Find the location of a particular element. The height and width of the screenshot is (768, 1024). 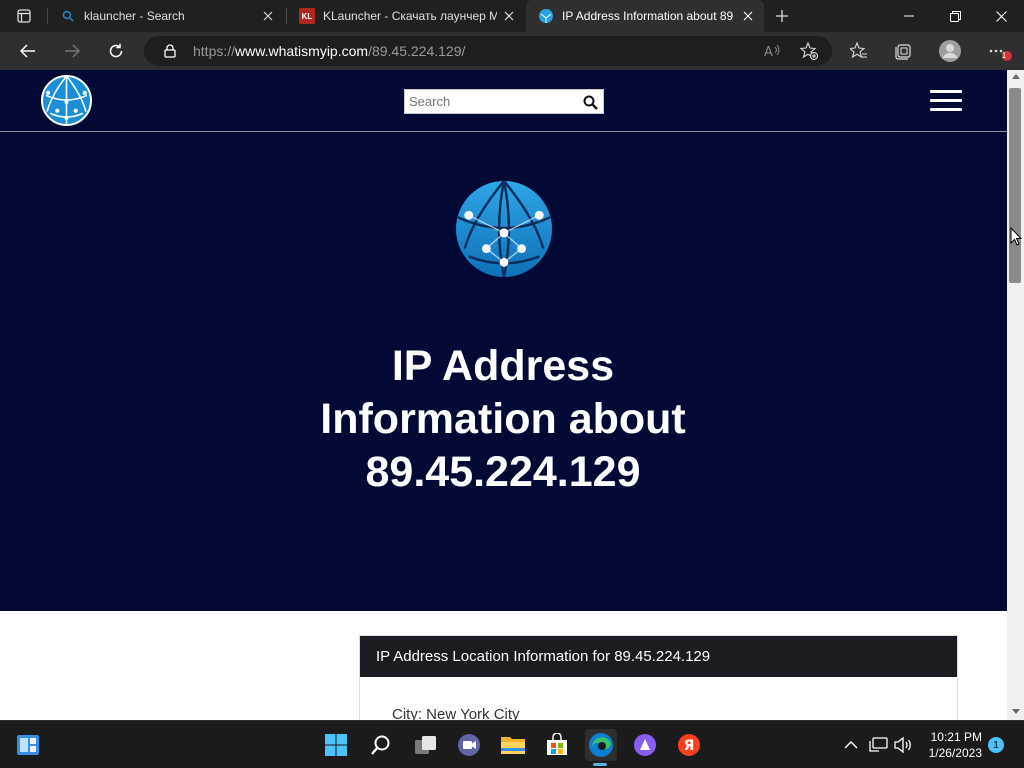

notification-badge: 1 is located at coordinates (996, 745).